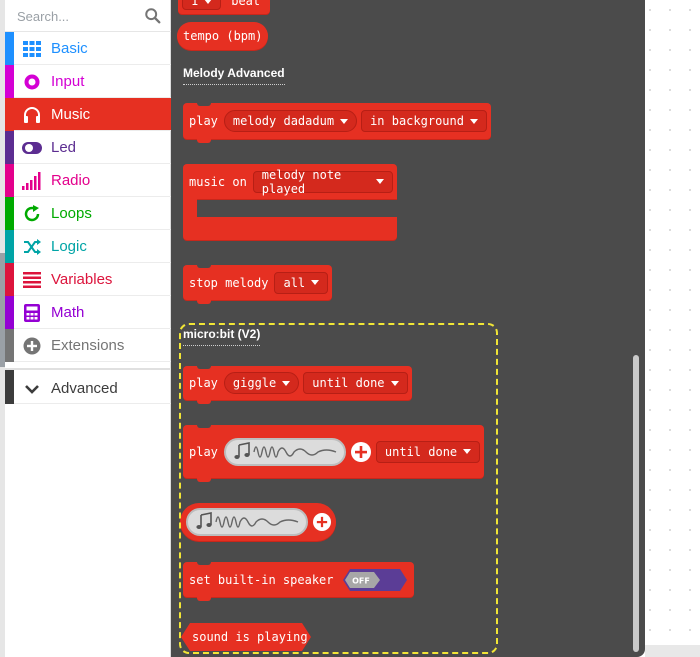 The height and width of the screenshot is (657, 700). Describe the element at coordinates (224, 7) in the screenshot. I see `beat-block: 1 beat` at that location.